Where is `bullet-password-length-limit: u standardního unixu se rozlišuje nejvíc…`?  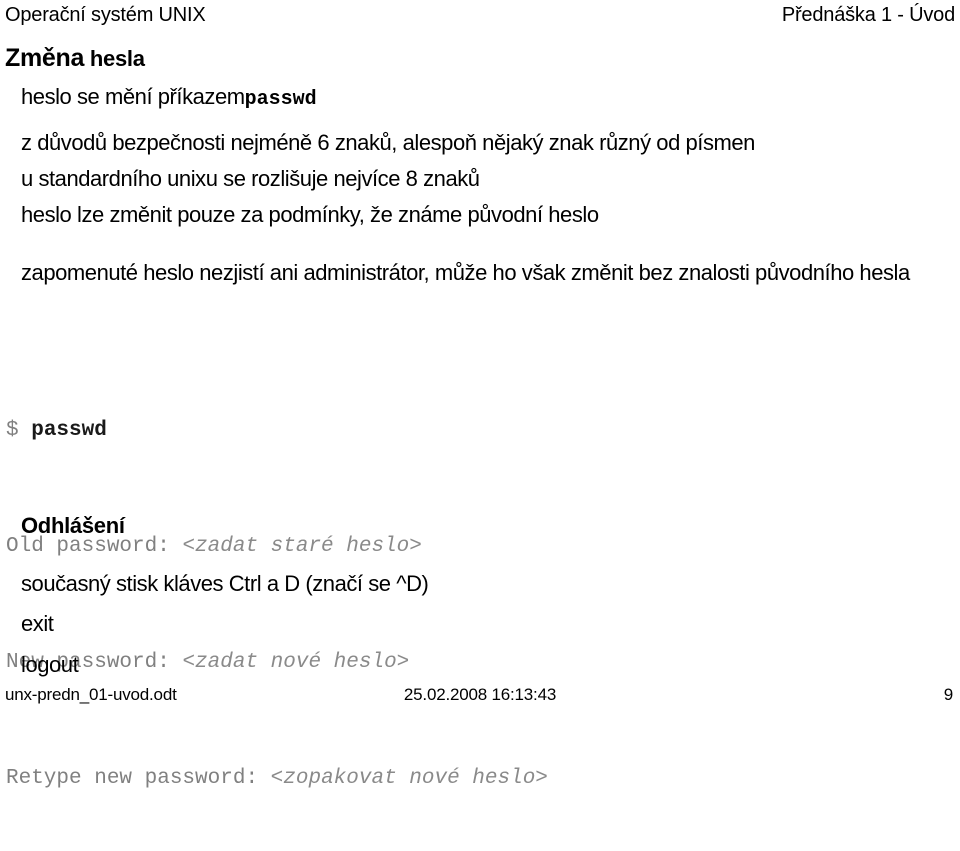 bullet-password-length-limit: u standardního unixu se rozlišuje nejvíc… is located at coordinates (250, 178).